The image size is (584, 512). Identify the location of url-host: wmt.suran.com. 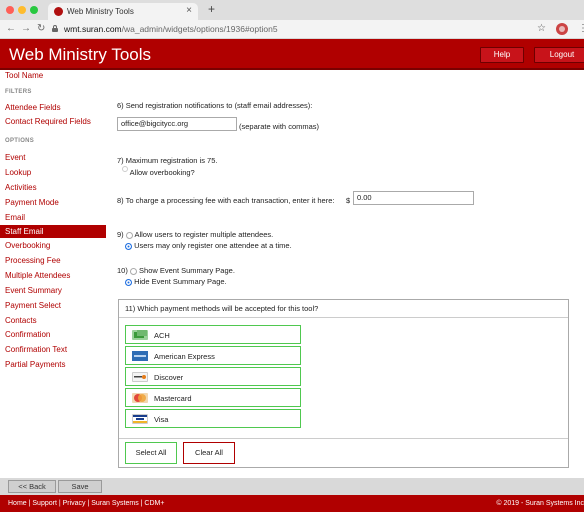
(93, 29).